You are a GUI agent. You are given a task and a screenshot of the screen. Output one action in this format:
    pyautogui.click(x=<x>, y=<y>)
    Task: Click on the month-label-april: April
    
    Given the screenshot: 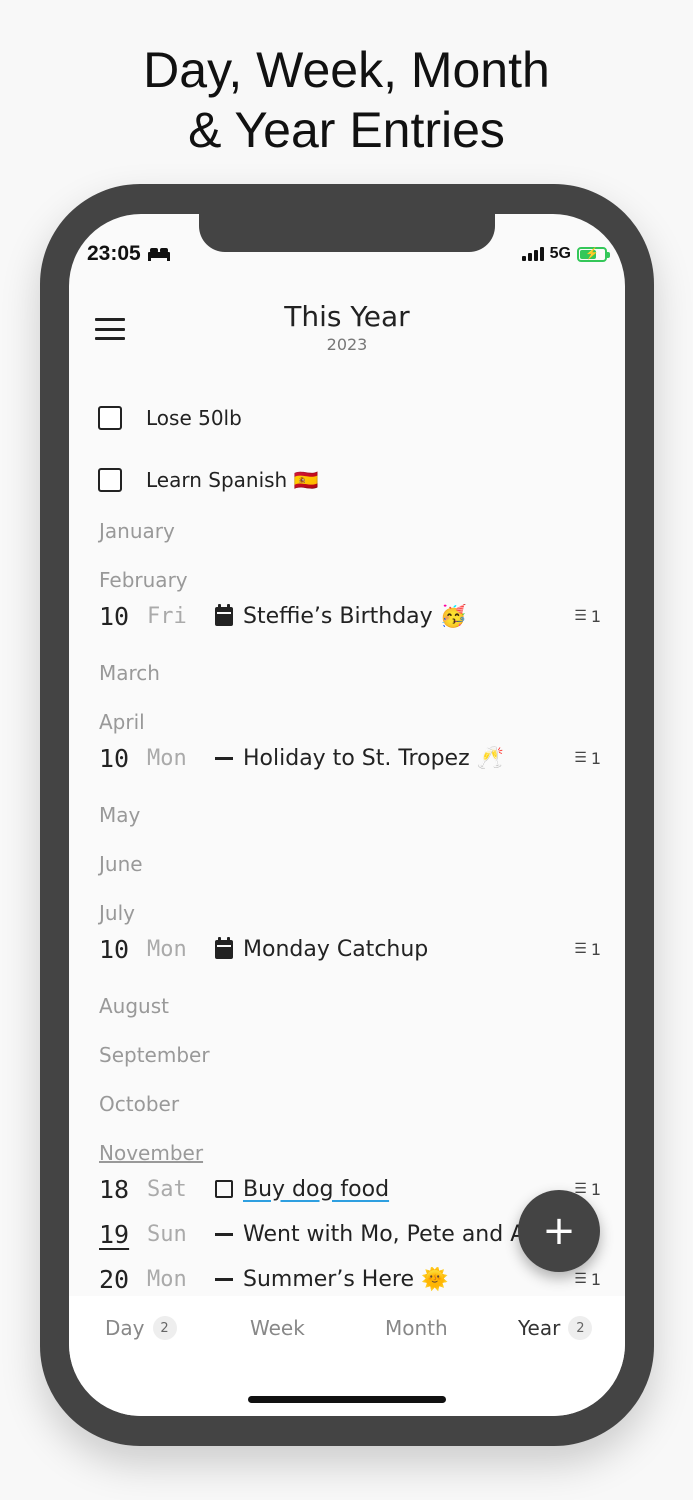 What is the action you would take?
    pyautogui.click(x=122, y=722)
    